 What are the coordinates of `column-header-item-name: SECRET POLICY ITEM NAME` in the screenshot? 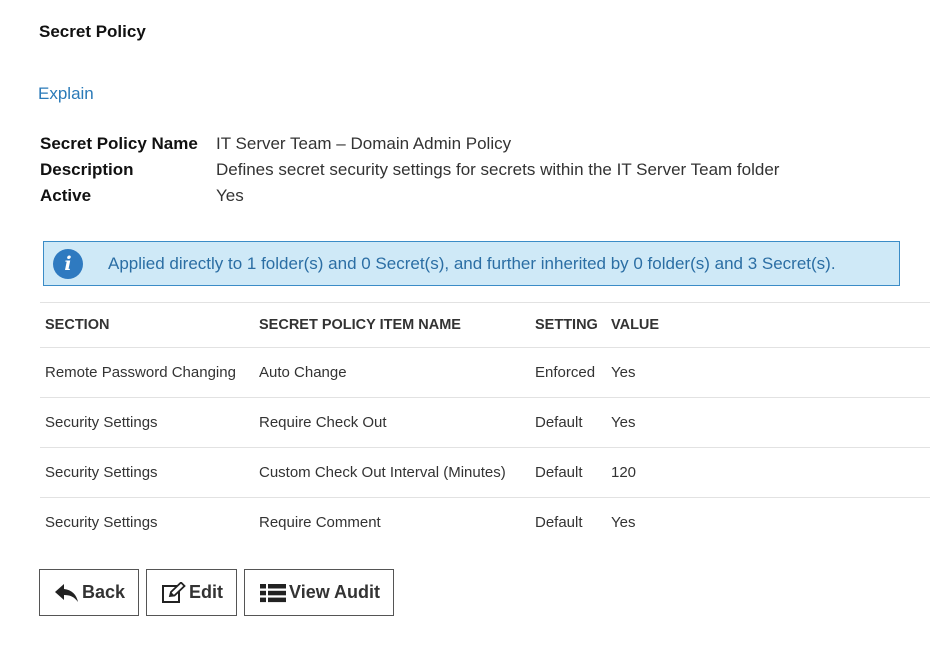 It's located at (392, 325).